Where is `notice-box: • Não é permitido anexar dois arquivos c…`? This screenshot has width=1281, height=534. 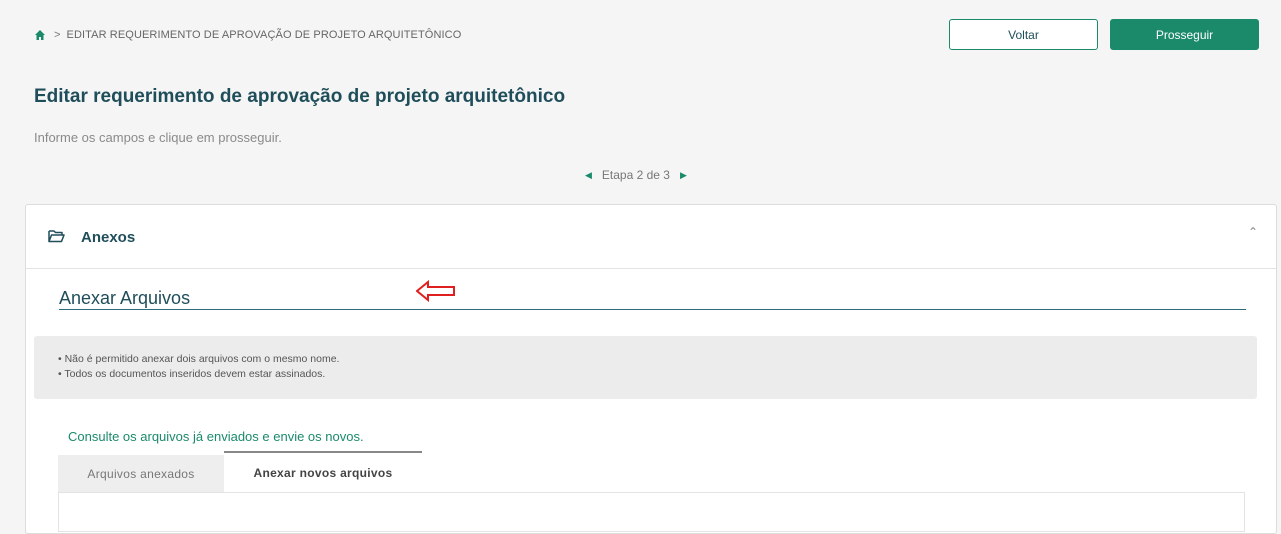 notice-box: • Não é permitido anexar dois arquivos c… is located at coordinates (645, 367).